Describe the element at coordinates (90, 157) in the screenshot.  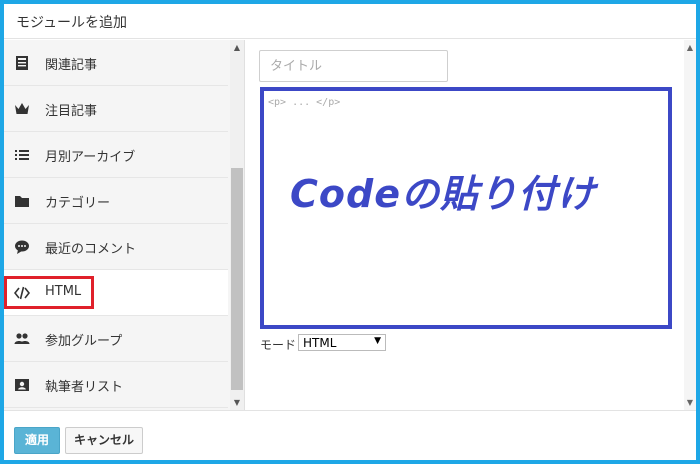
I see `sidebar-item-label: 月別アーカイブ` at that location.